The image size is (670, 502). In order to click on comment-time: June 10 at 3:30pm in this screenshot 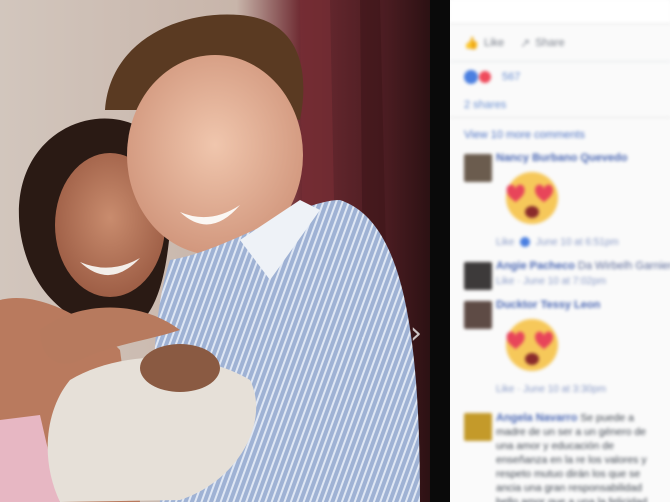, I will do `click(564, 389)`.